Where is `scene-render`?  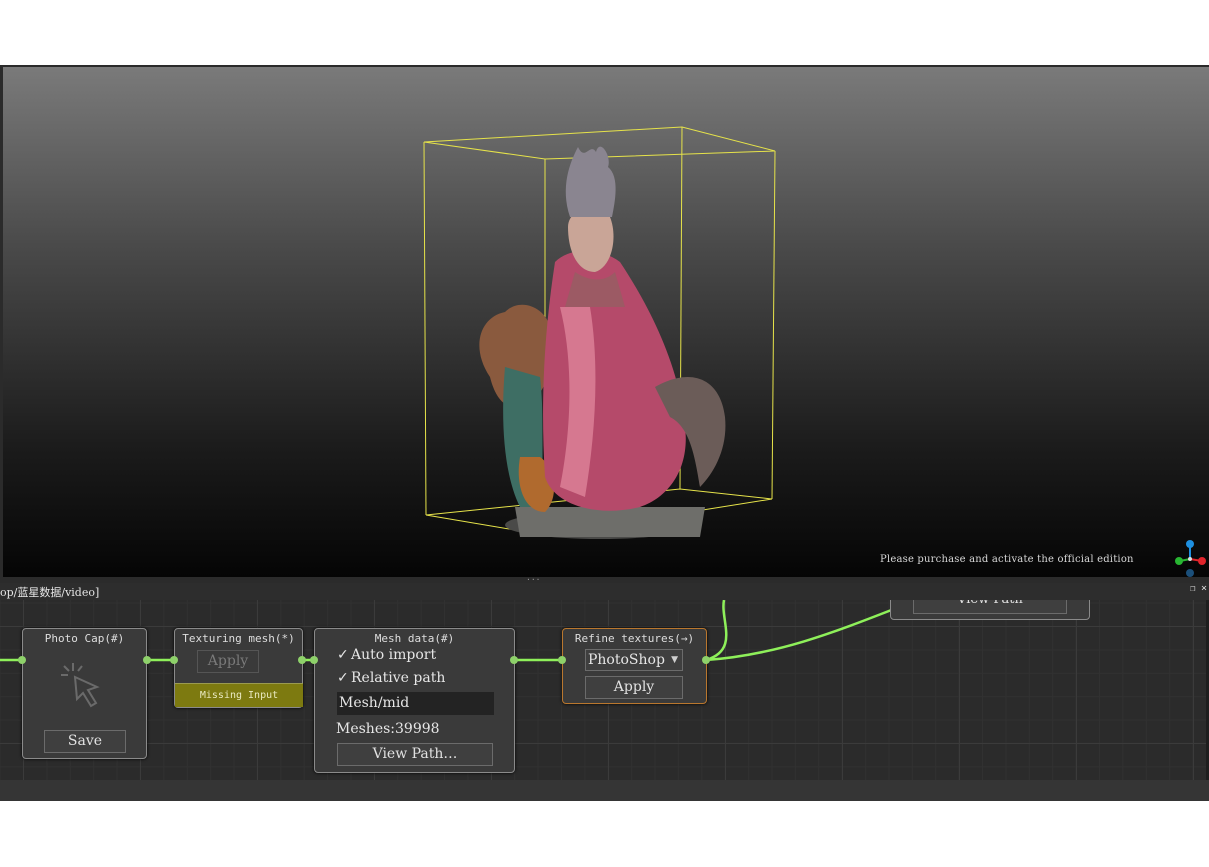 scene-render is located at coordinates (599, 332).